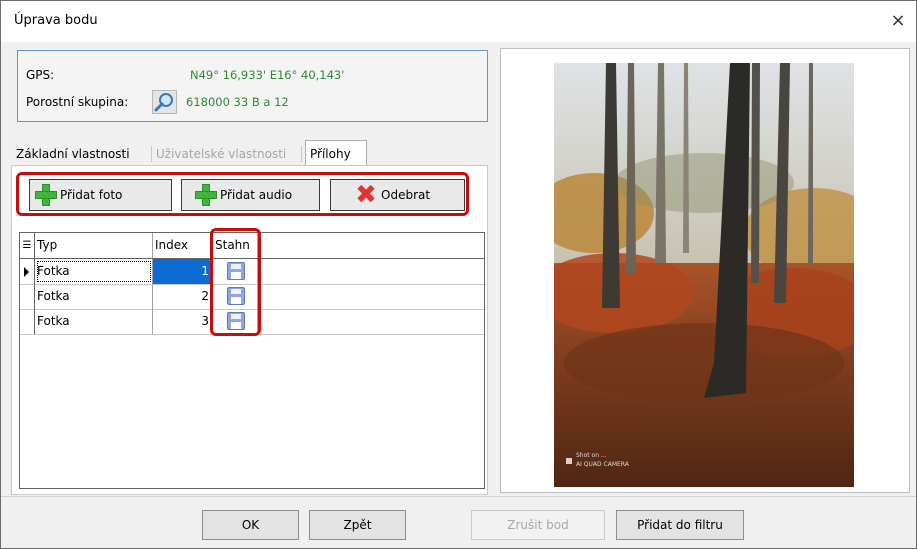 This screenshot has width=917, height=549. Describe the element at coordinates (898, 21) in the screenshot. I see `close-button: ×` at that location.